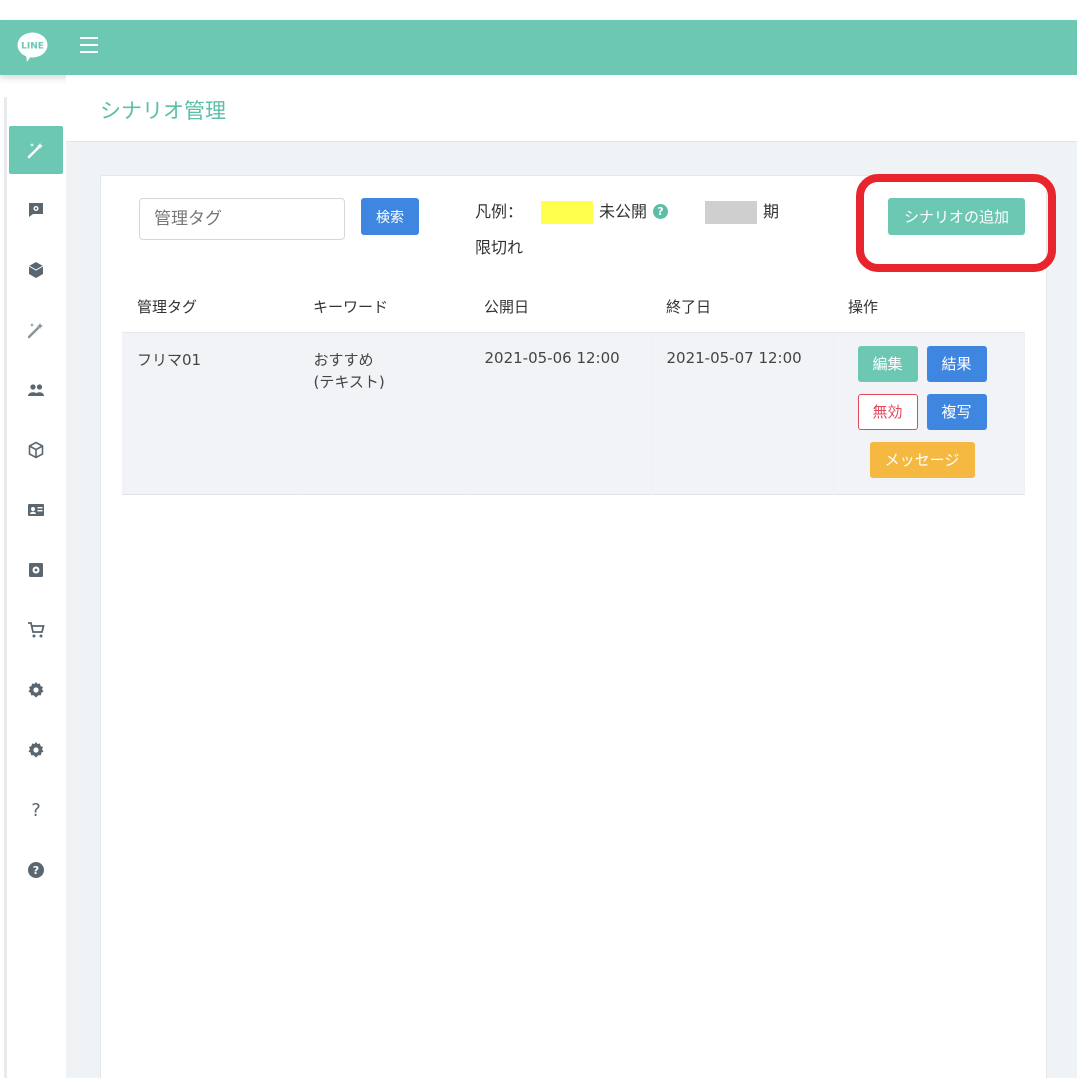 This screenshot has width=1077, height=1078. What do you see at coordinates (163, 111) in the screenshot?
I see `page-title: シナリオ管理` at bounding box center [163, 111].